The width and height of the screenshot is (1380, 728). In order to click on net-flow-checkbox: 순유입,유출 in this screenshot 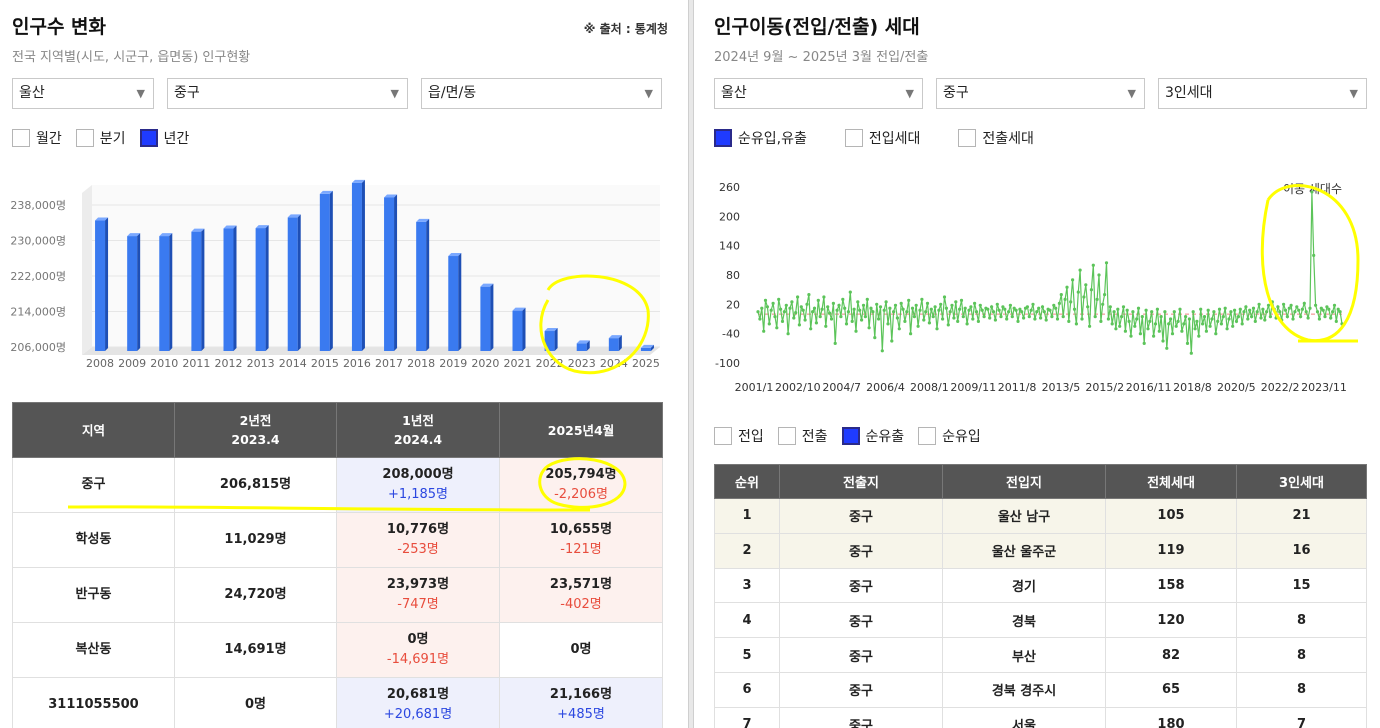, I will do `click(760, 138)`.